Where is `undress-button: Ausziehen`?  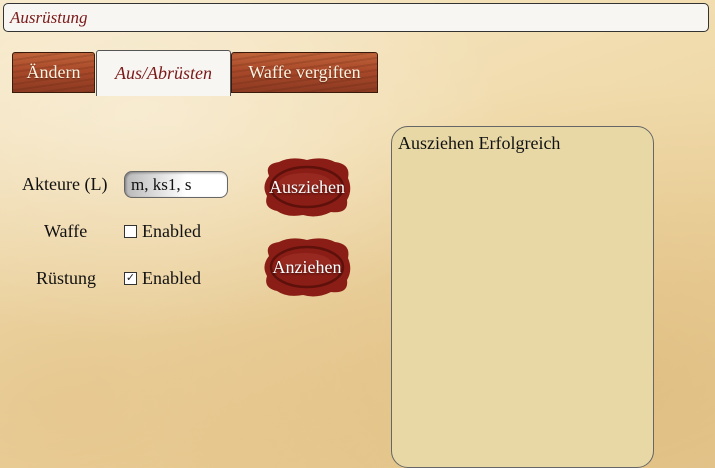 undress-button: Ausziehen is located at coordinates (307, 187).